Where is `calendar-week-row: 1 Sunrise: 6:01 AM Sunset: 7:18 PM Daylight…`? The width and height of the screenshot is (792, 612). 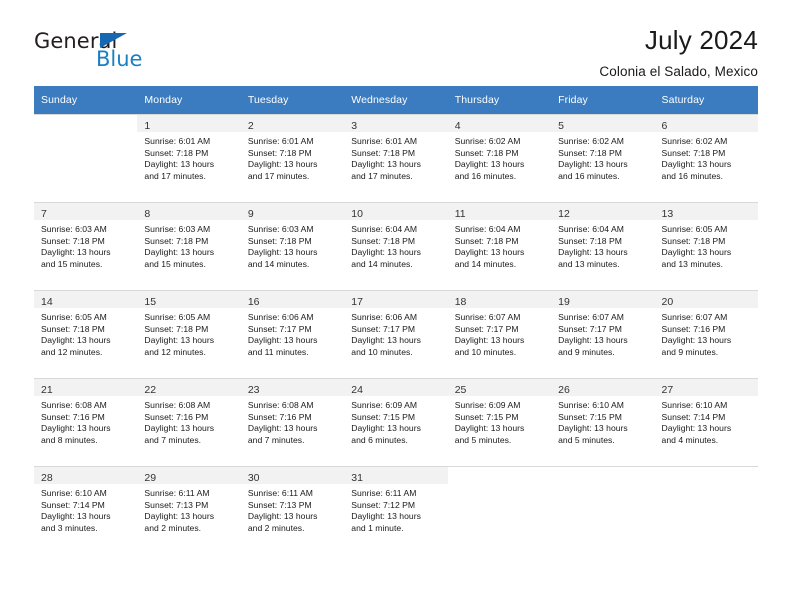 calendar-week-row: 1 Sunrise: 6:01 AM Sunset: 7:18 PM Daylight… is located at coordinates (396, 158).